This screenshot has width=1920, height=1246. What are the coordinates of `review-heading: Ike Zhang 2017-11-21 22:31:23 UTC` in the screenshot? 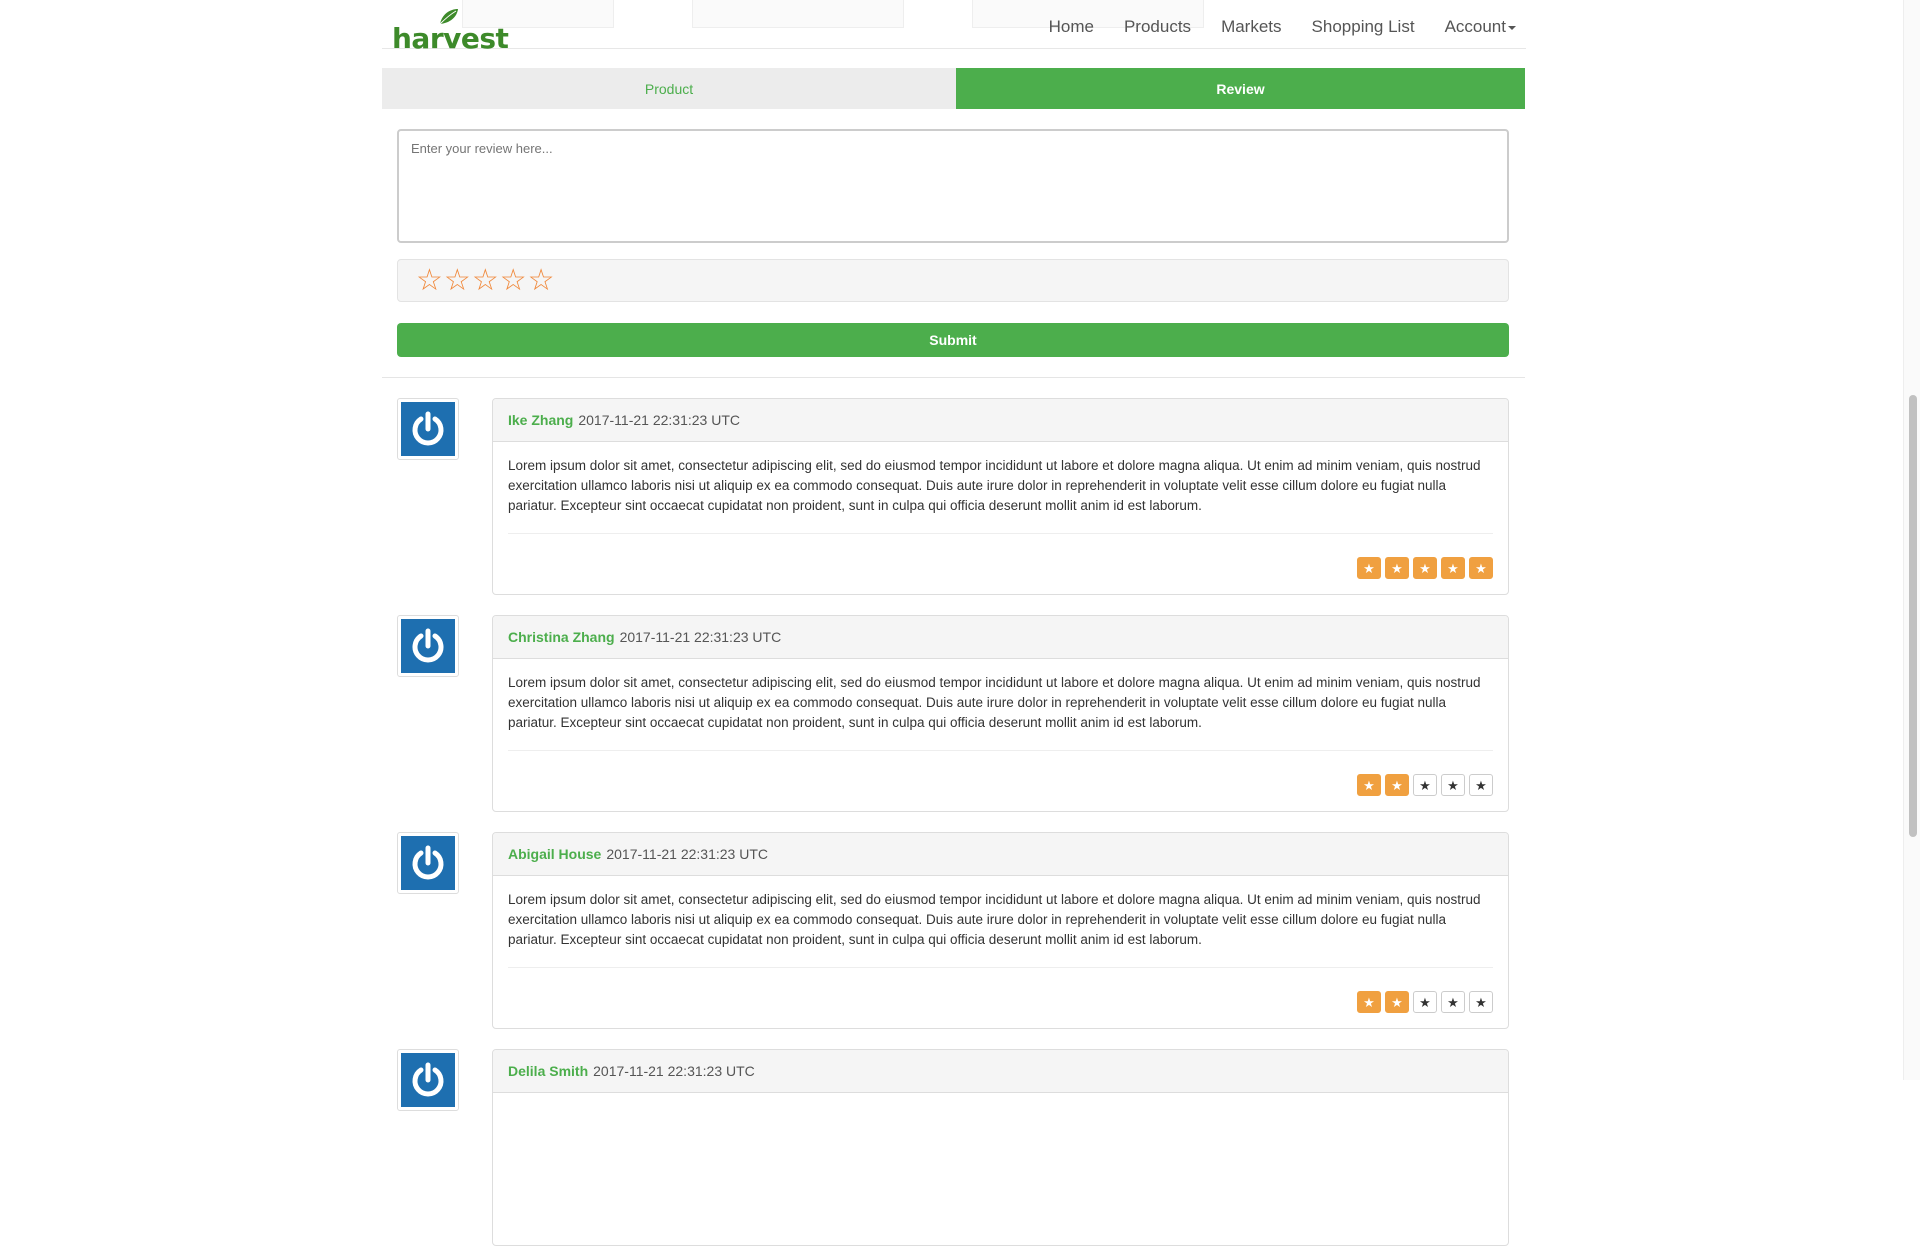 It's located at (1000, 420).